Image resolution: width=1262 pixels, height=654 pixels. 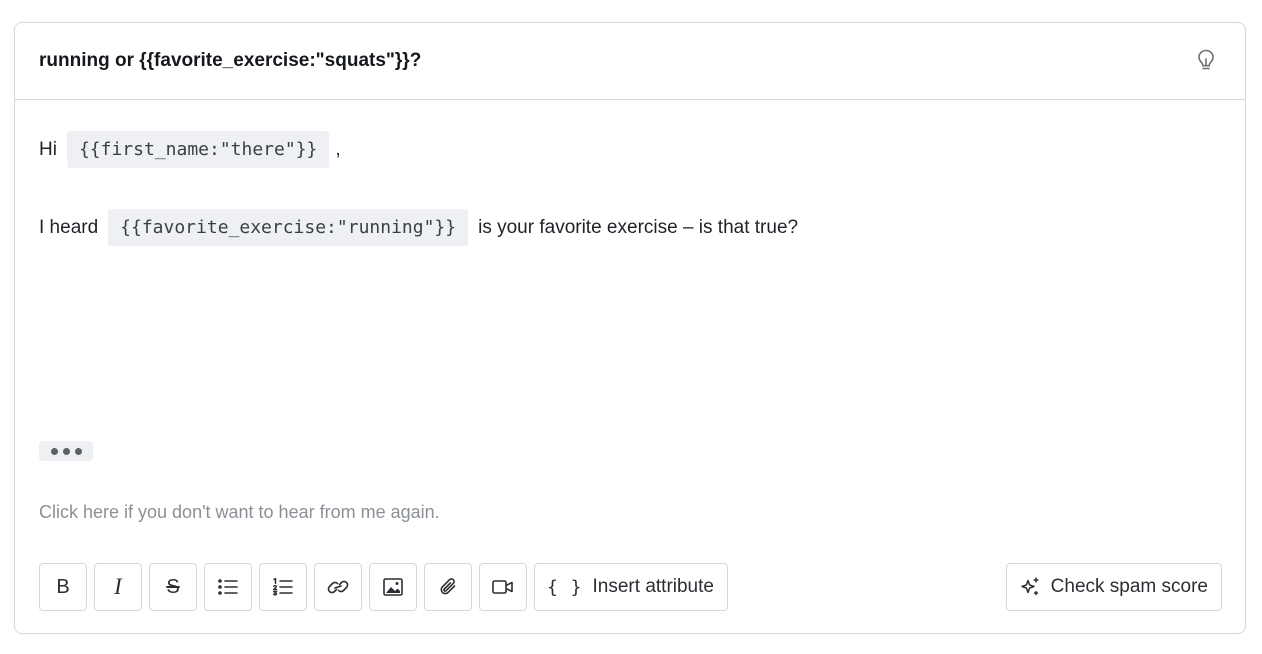 I want to click on bold-icon: B, so click(x=63, y=586).